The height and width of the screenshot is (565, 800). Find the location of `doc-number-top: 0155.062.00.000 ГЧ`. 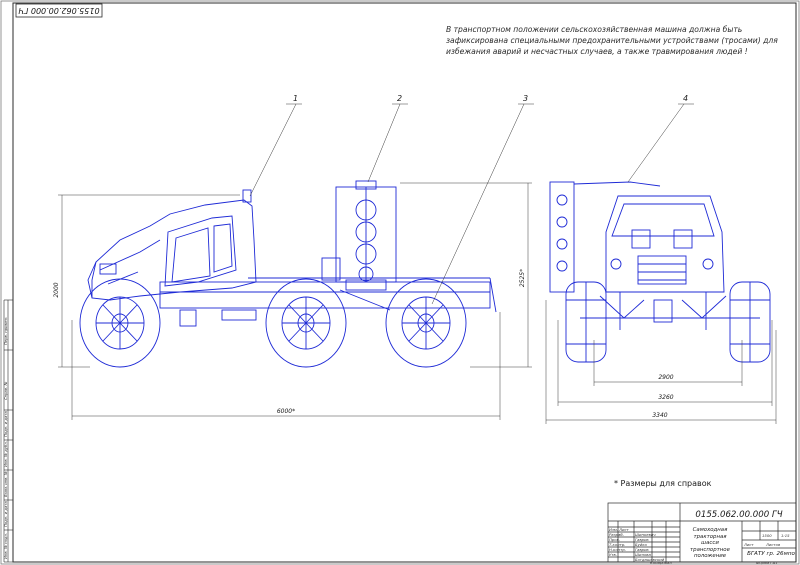

doc-number-top: 0155.062.00.000 ГЧ is located at coordinates (59, 10).